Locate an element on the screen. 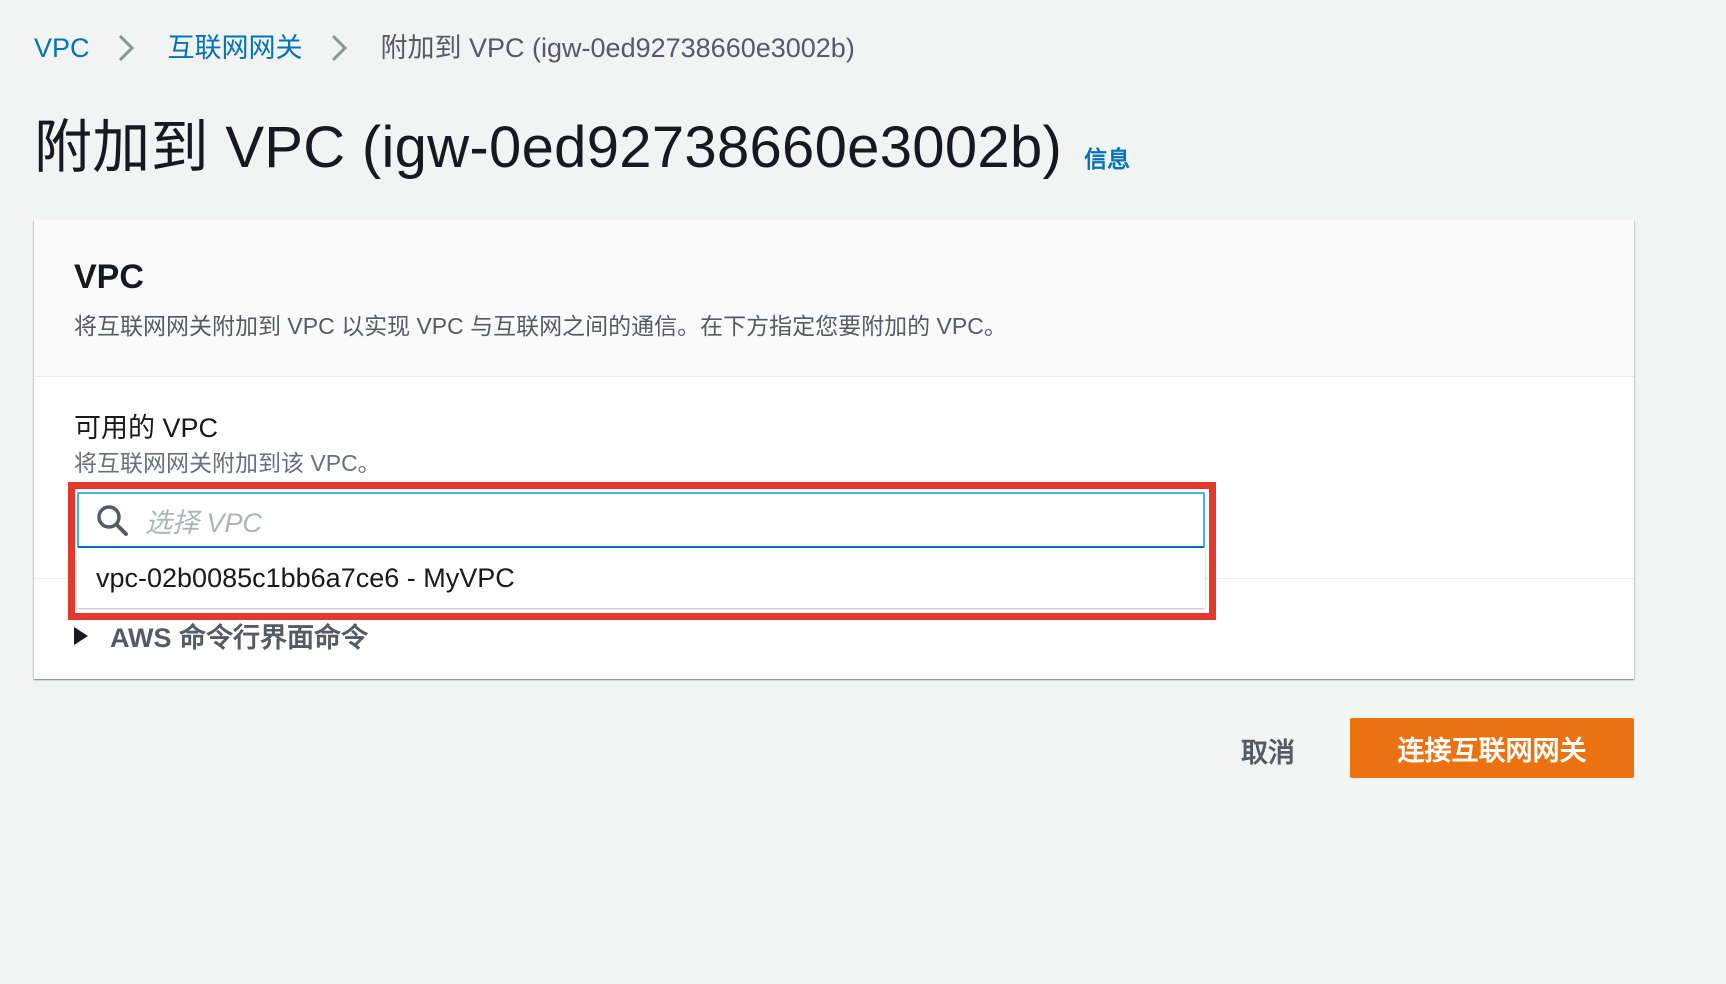 This screenshot has width=1726, height=984. caret-right-icon is located at coordinates (81, 635).